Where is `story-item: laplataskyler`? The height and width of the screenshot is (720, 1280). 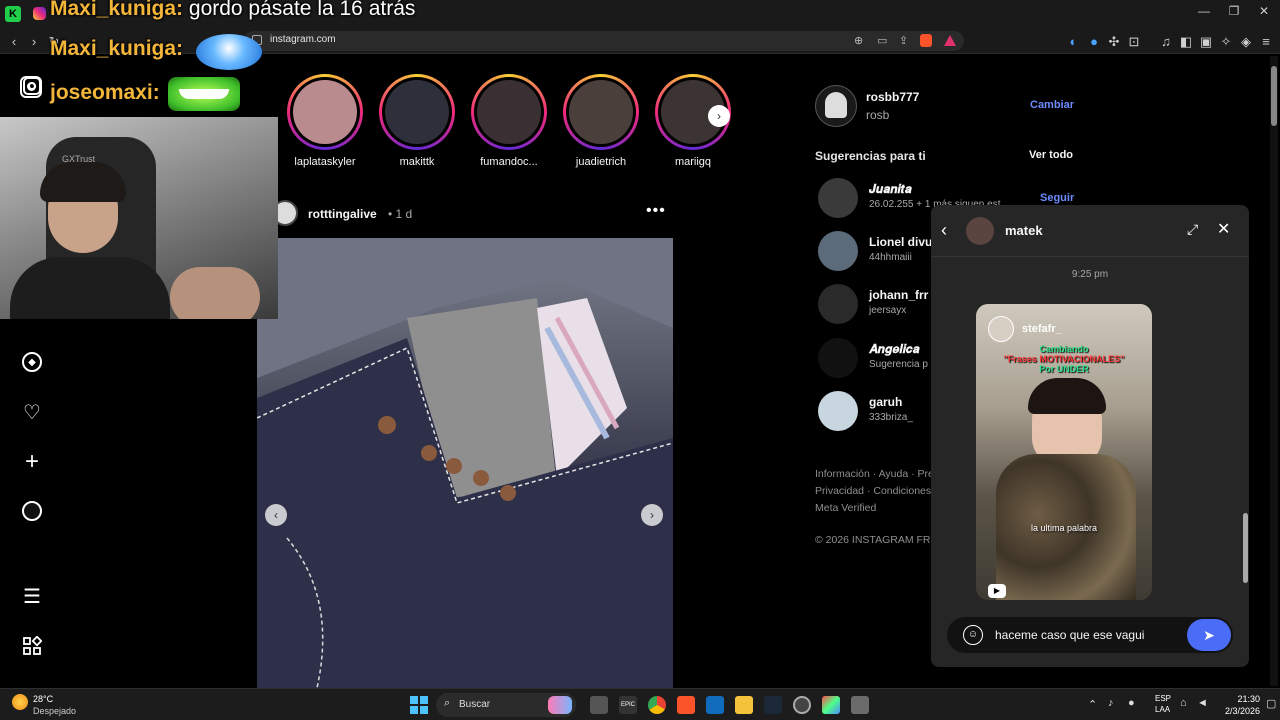
story-item: laplataskyler is located at coordinates (325, 121).